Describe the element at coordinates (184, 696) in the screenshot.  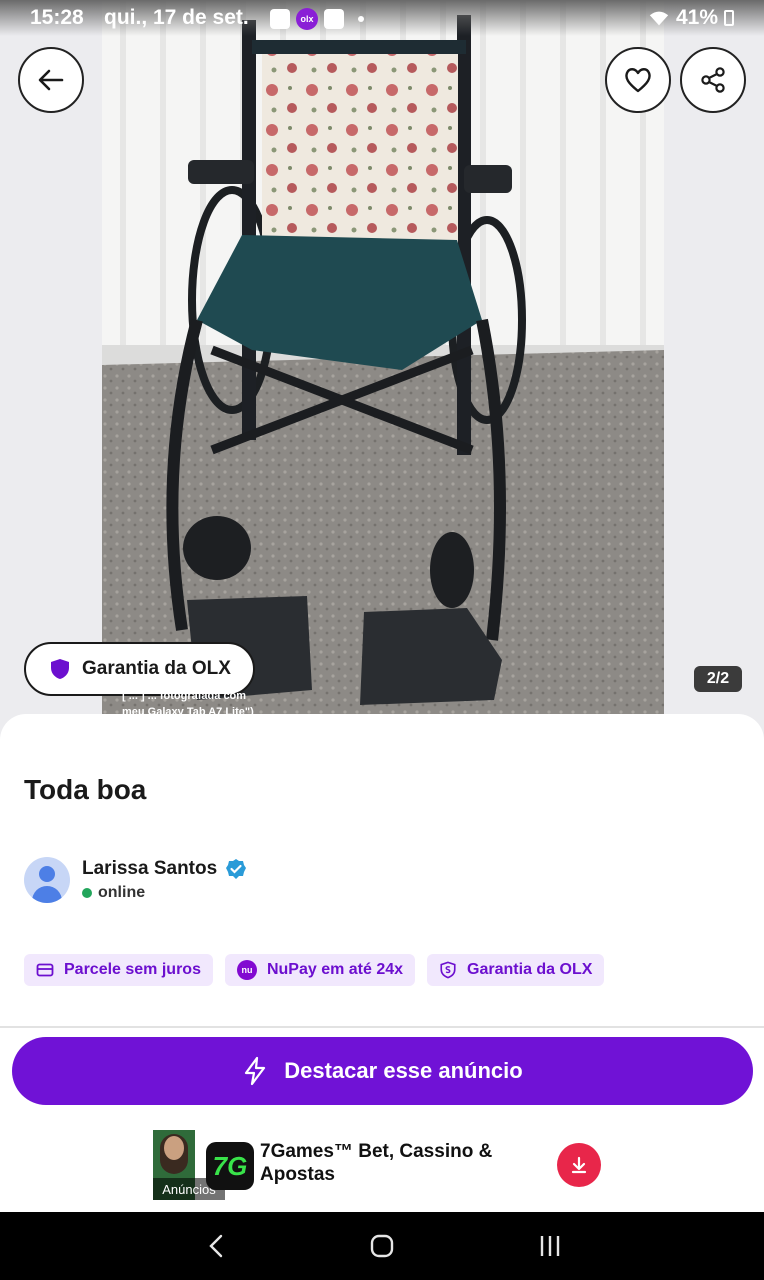
I see `caption-line-1: [ ... ] ... fotografada com` at that location.